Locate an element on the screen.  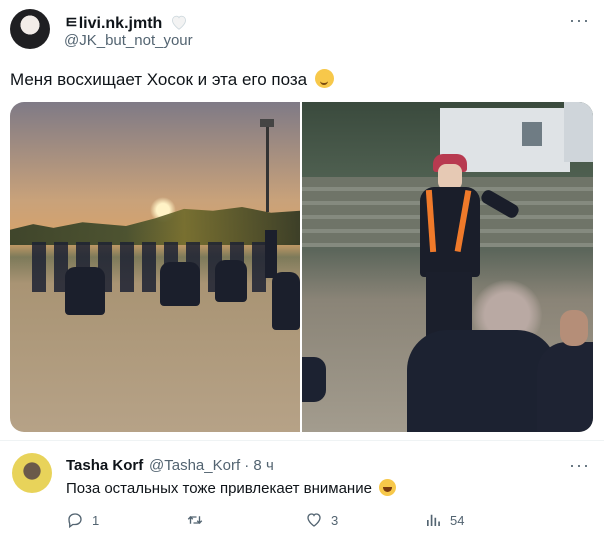
author-display-name: ㅌlivi.nk.jmth is located at coordinates (113, 23).